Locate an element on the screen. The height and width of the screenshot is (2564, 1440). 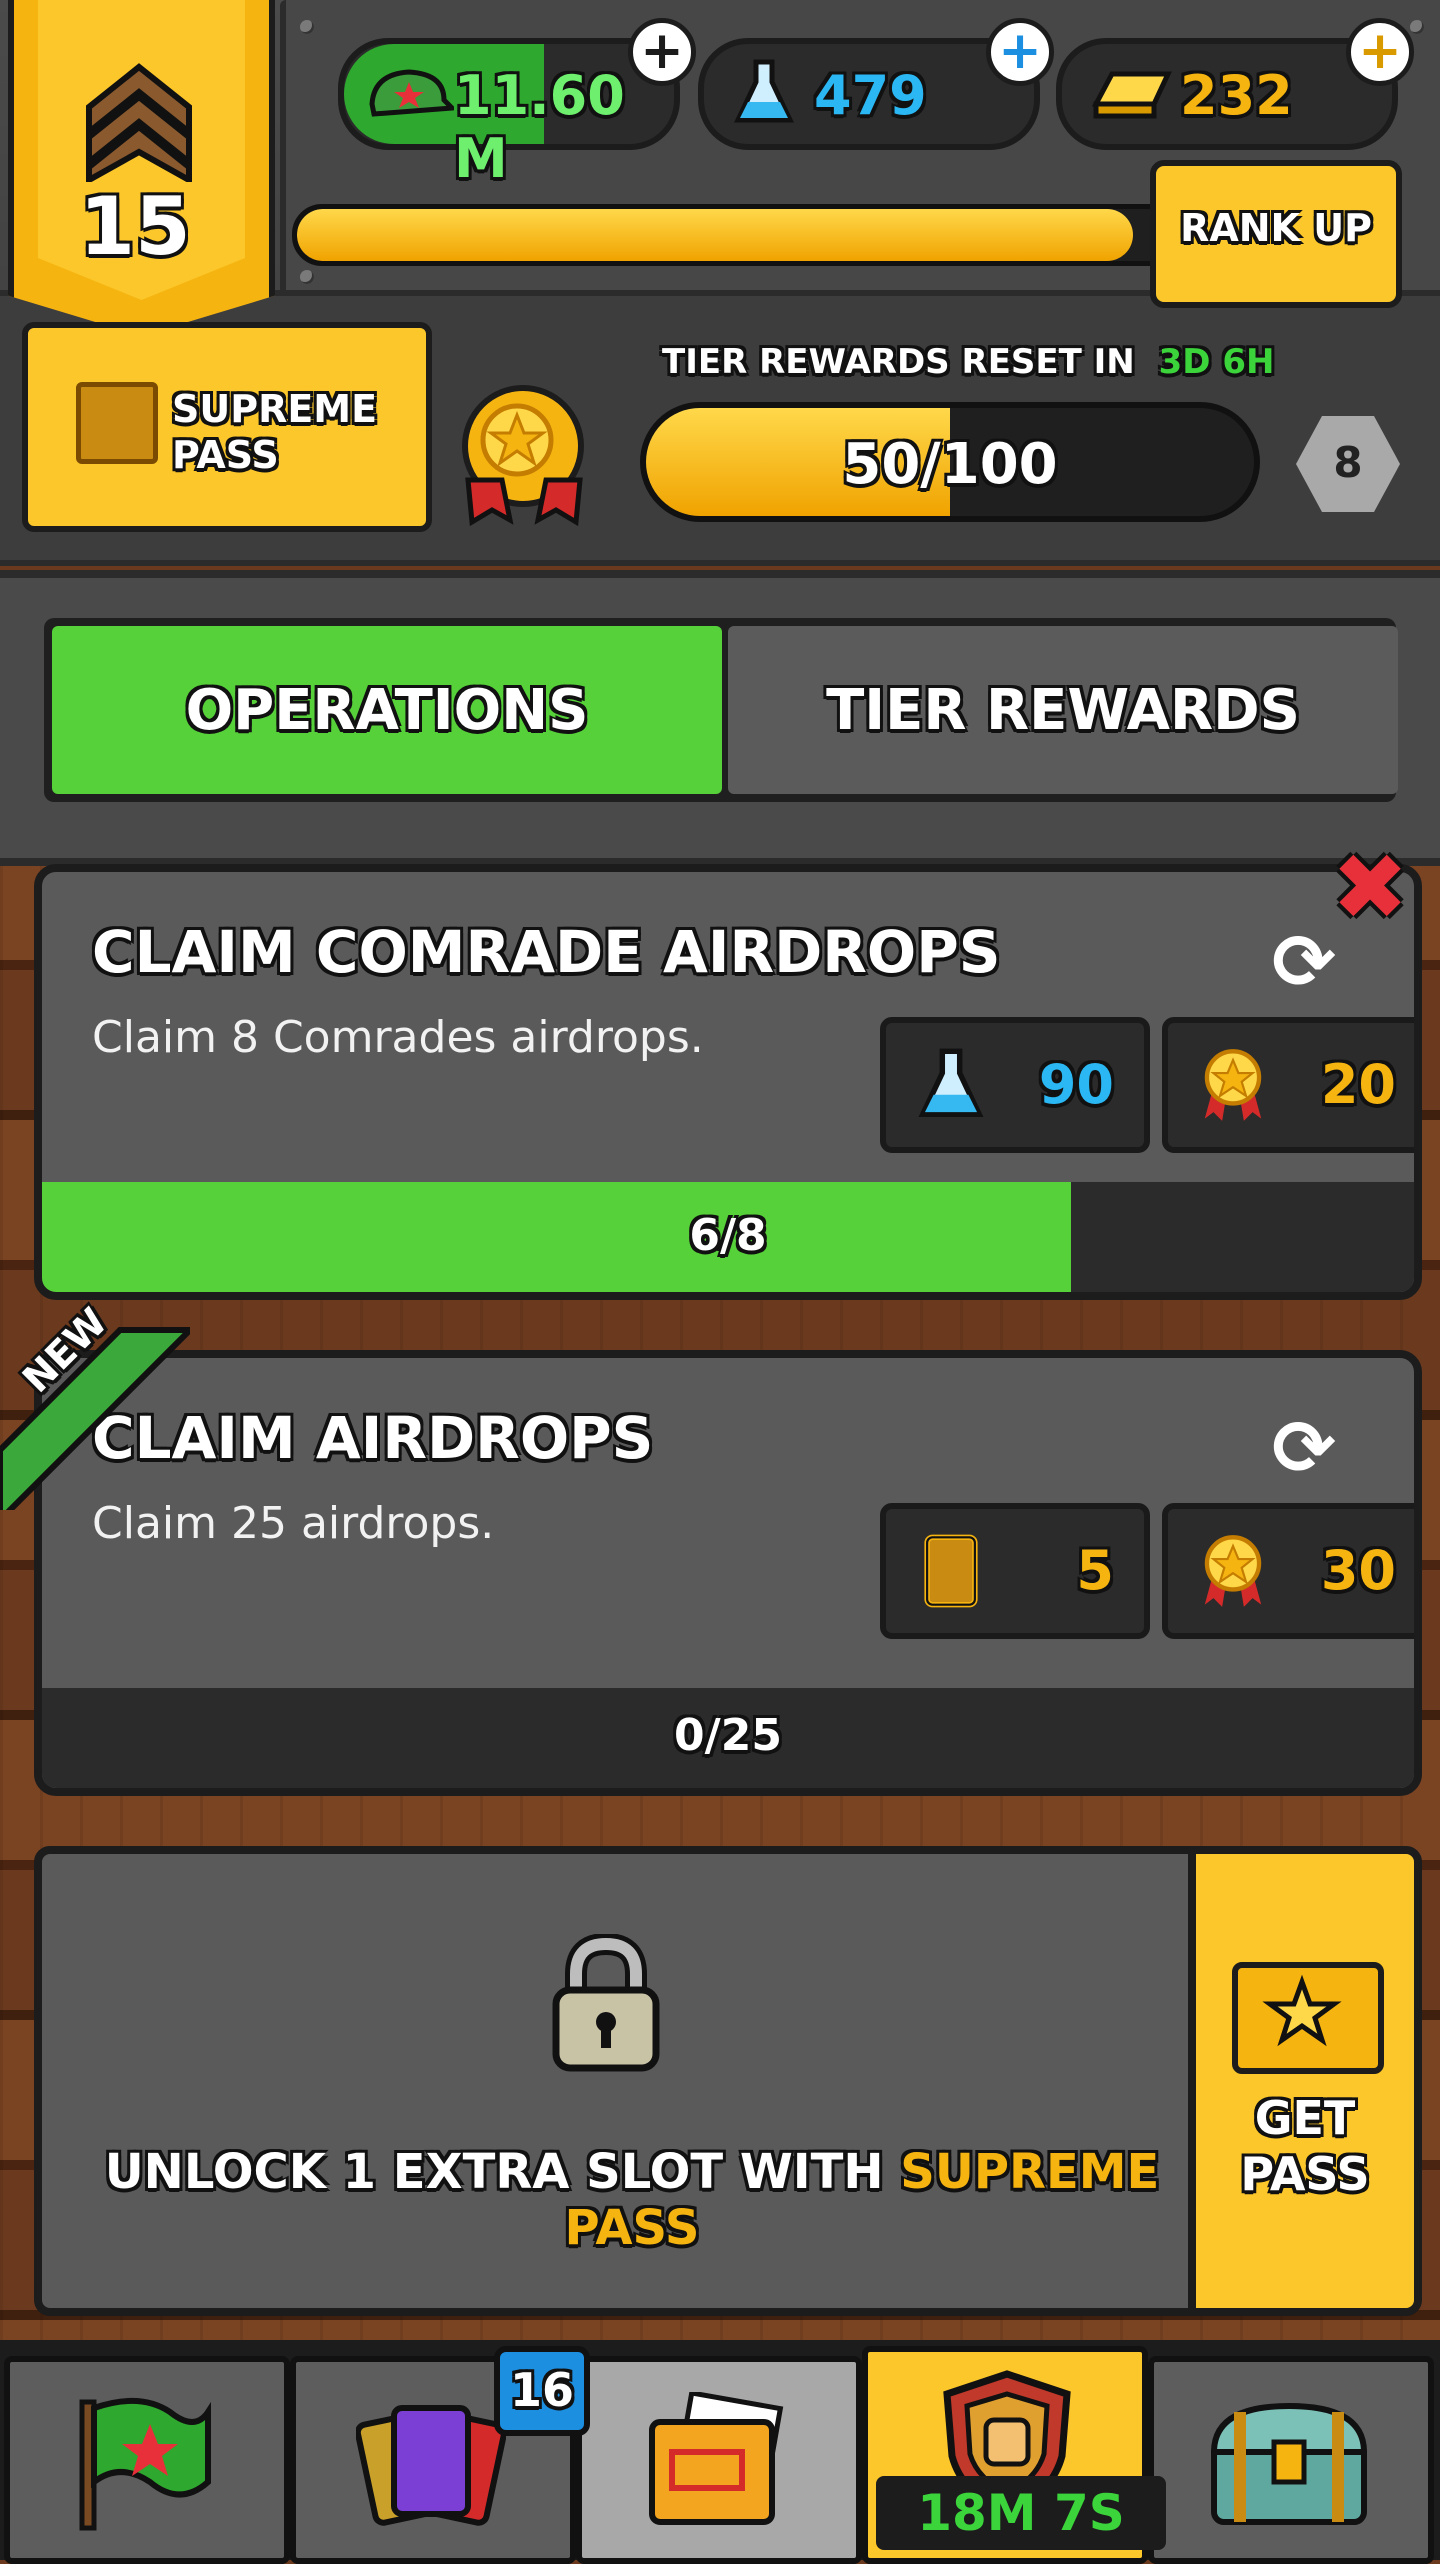
nav-shop-button is located at coordinates (1291, 2460).